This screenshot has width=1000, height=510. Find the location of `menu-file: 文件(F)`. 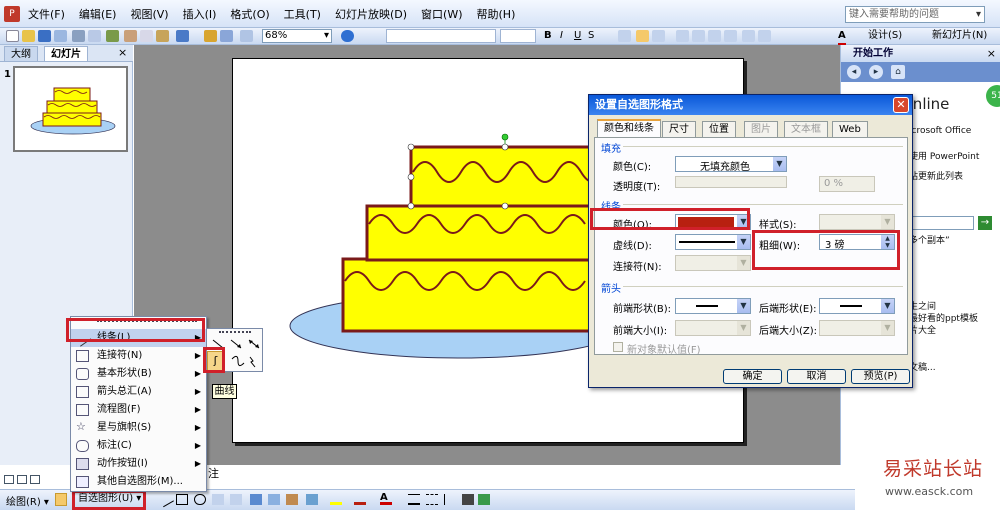

menu-file: 文件(F) is located at coordinates (46, 14).